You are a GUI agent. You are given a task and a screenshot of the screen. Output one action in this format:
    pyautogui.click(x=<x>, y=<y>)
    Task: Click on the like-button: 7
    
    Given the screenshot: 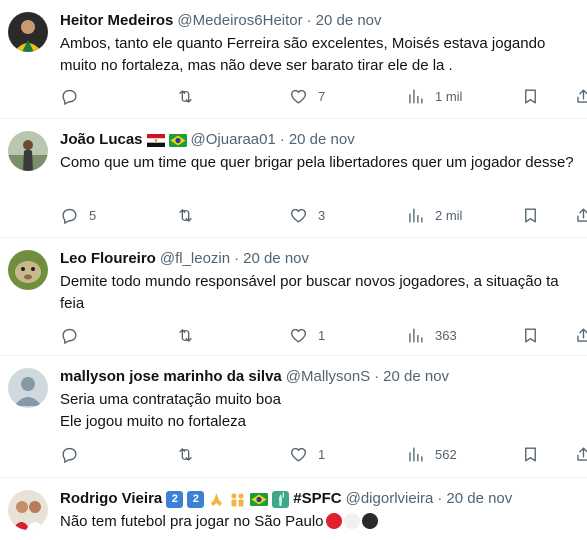 What is the action you would take?
    pyautogui.click(x=307, y=96)
    